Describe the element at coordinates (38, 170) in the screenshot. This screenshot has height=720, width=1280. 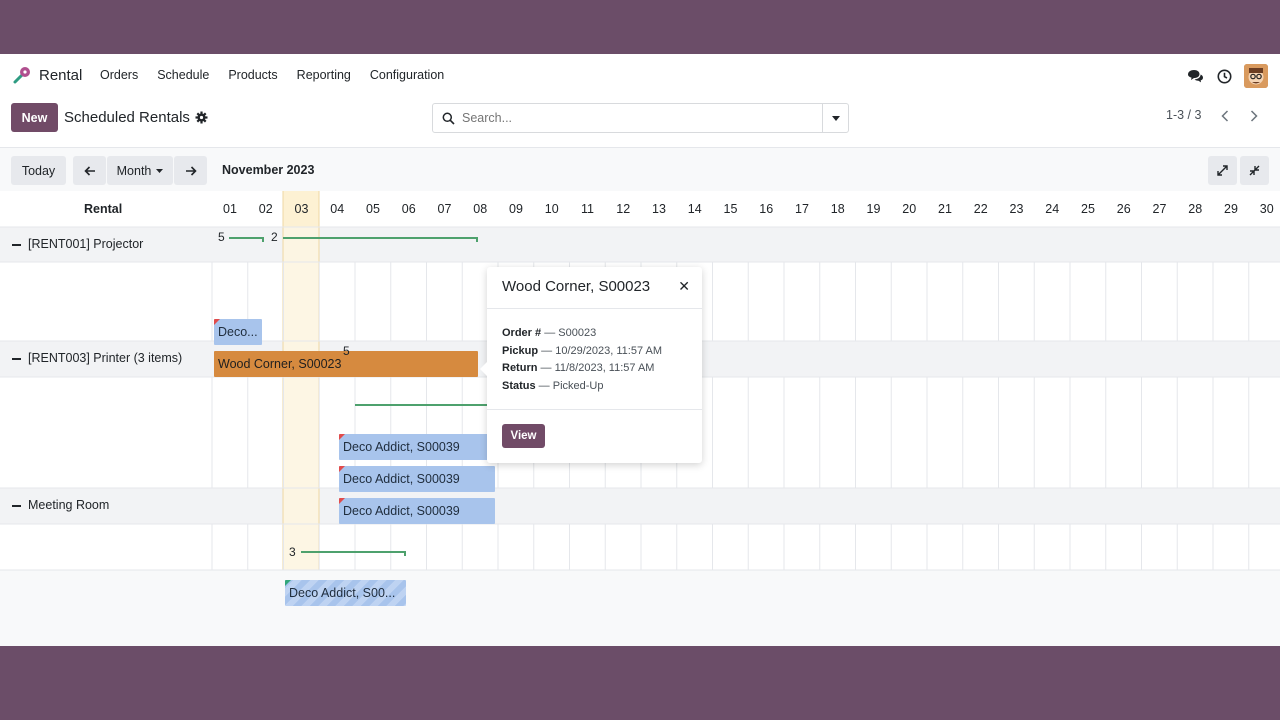
I see `today-button: Today` at that location.